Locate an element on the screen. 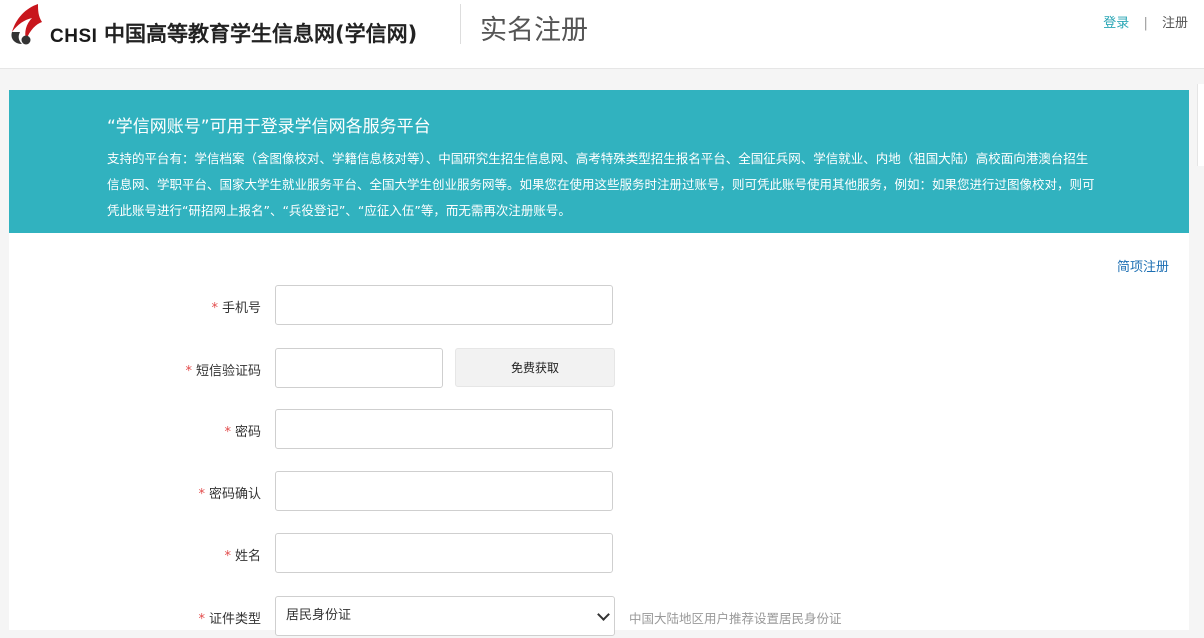  id-type-selected-value: 居民身份证 is located at coordinates (319, 615).